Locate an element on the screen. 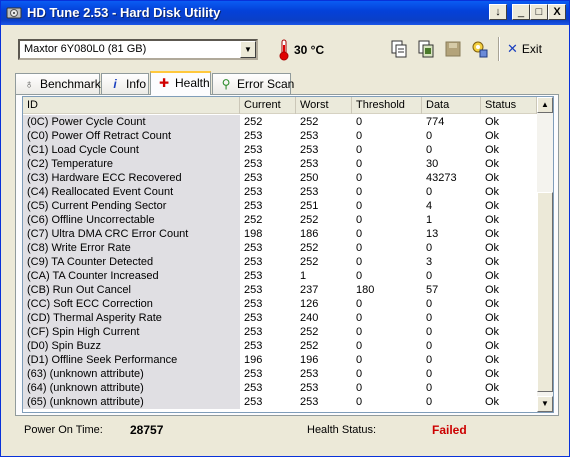 This screenshot has height=457, width=570. tab-error-scan: ⚲ Error Scan is located at coordinates (253, 83).